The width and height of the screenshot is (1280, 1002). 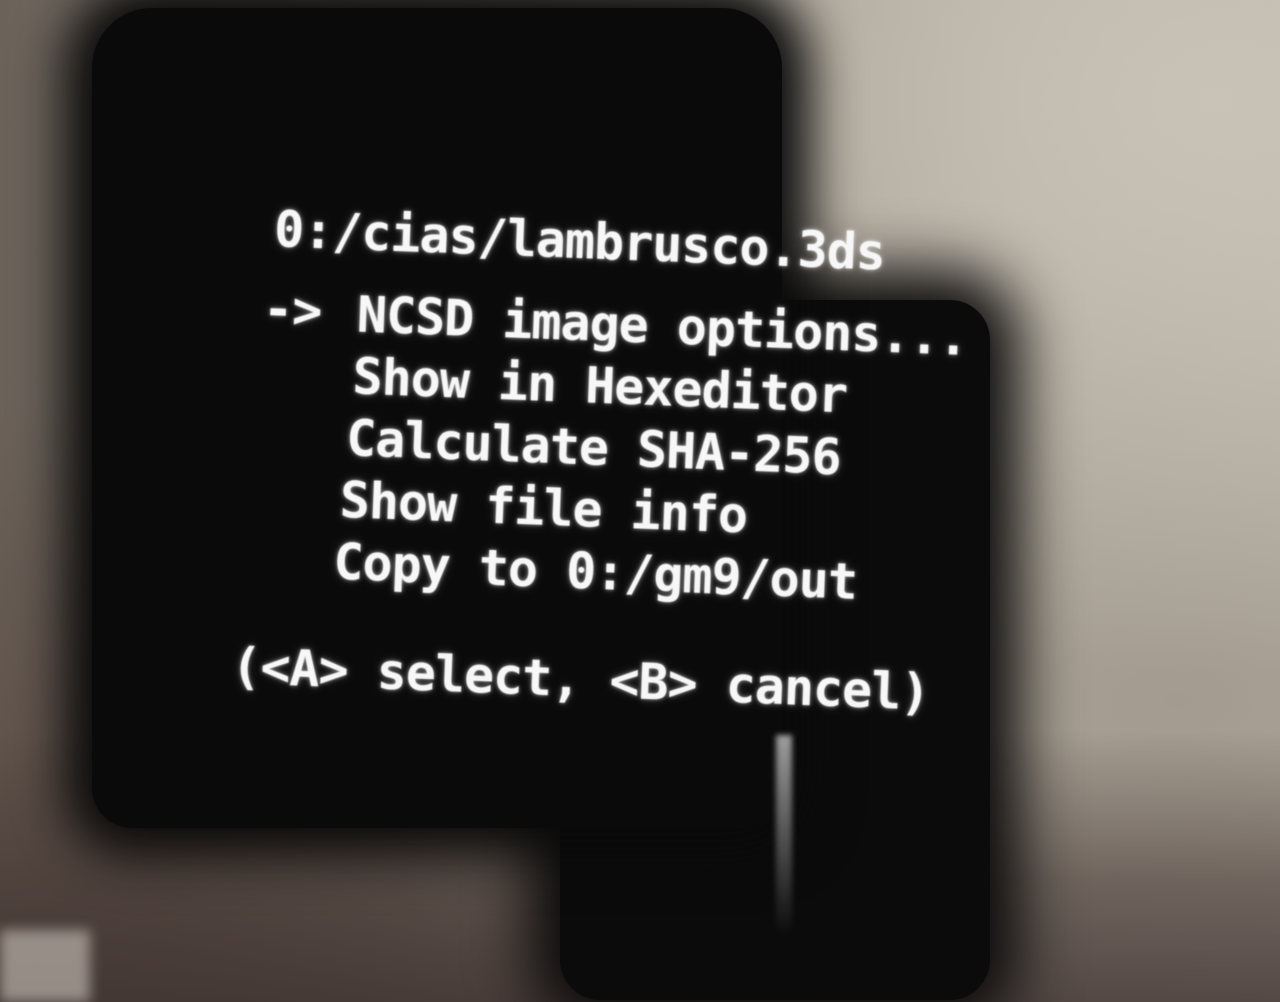 I want to click on controls-hint: (<A> select, <B> cancel), so click(x=580, y=679).